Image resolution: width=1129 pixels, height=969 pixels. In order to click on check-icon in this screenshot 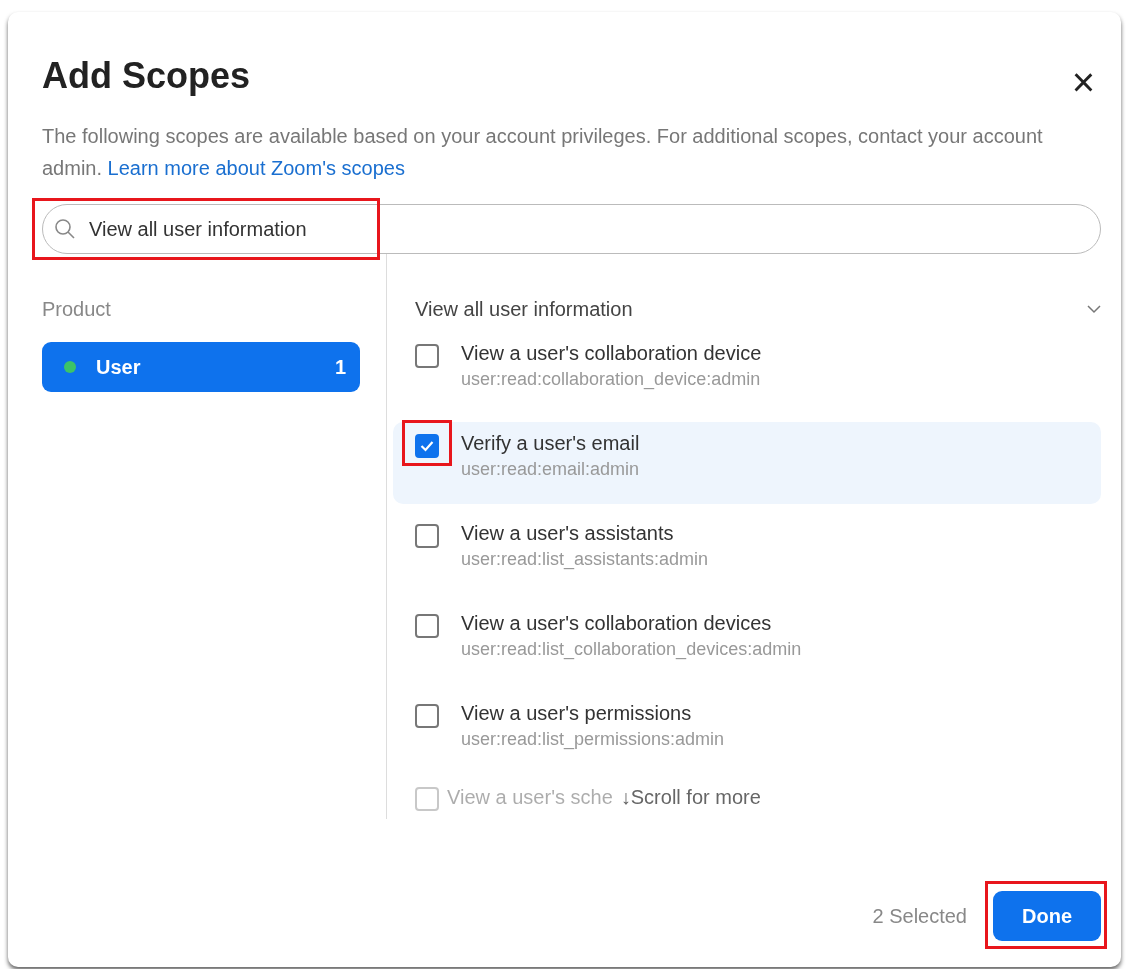, I will do `click(427, 446)`.